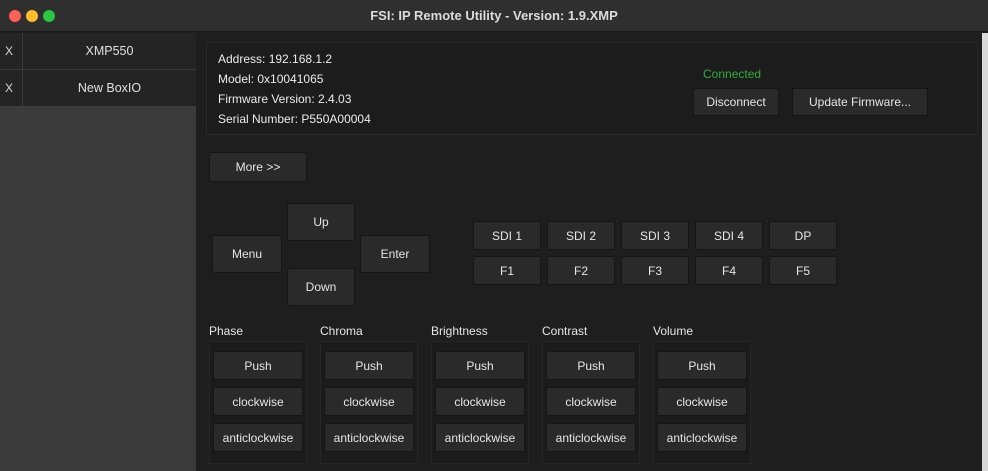 The height and width of the screenshot is (471, 988). Describe the element at coordinates (395, 254) in the screenshot. I see `enter-button: Enter` at that location.